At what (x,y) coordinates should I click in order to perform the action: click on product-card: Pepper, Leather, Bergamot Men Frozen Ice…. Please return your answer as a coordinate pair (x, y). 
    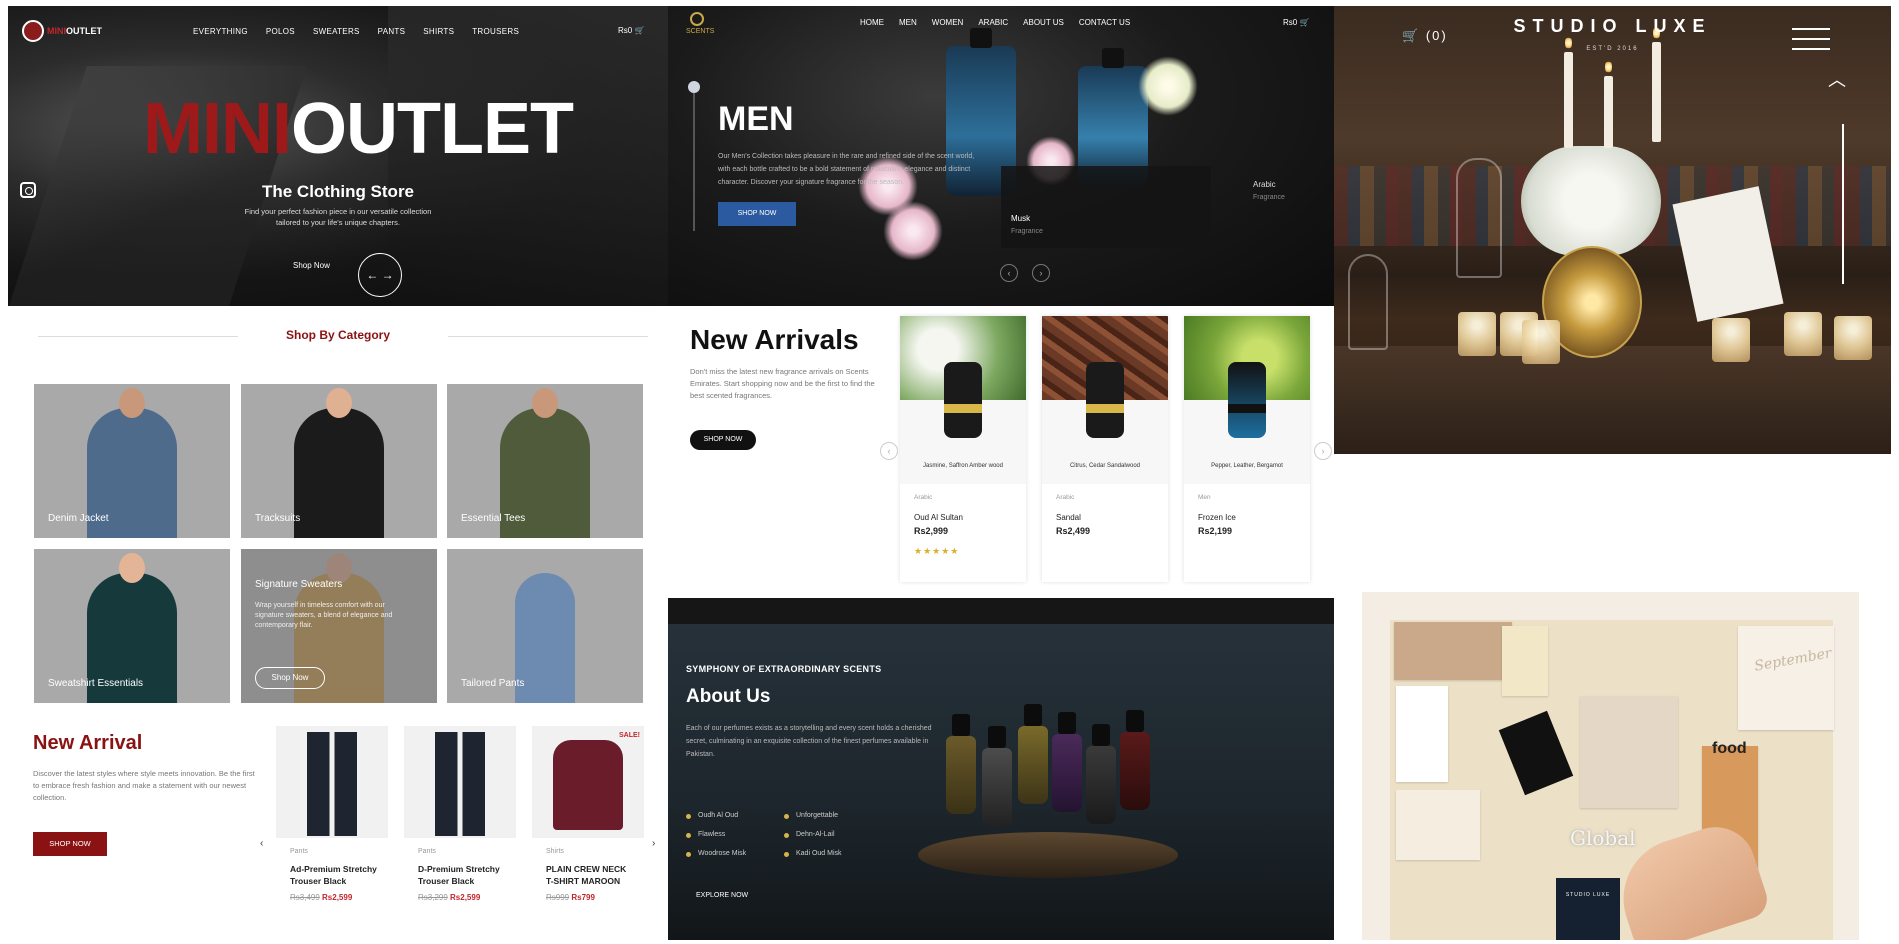
    Looking at the image, I should click on (1247, 449).